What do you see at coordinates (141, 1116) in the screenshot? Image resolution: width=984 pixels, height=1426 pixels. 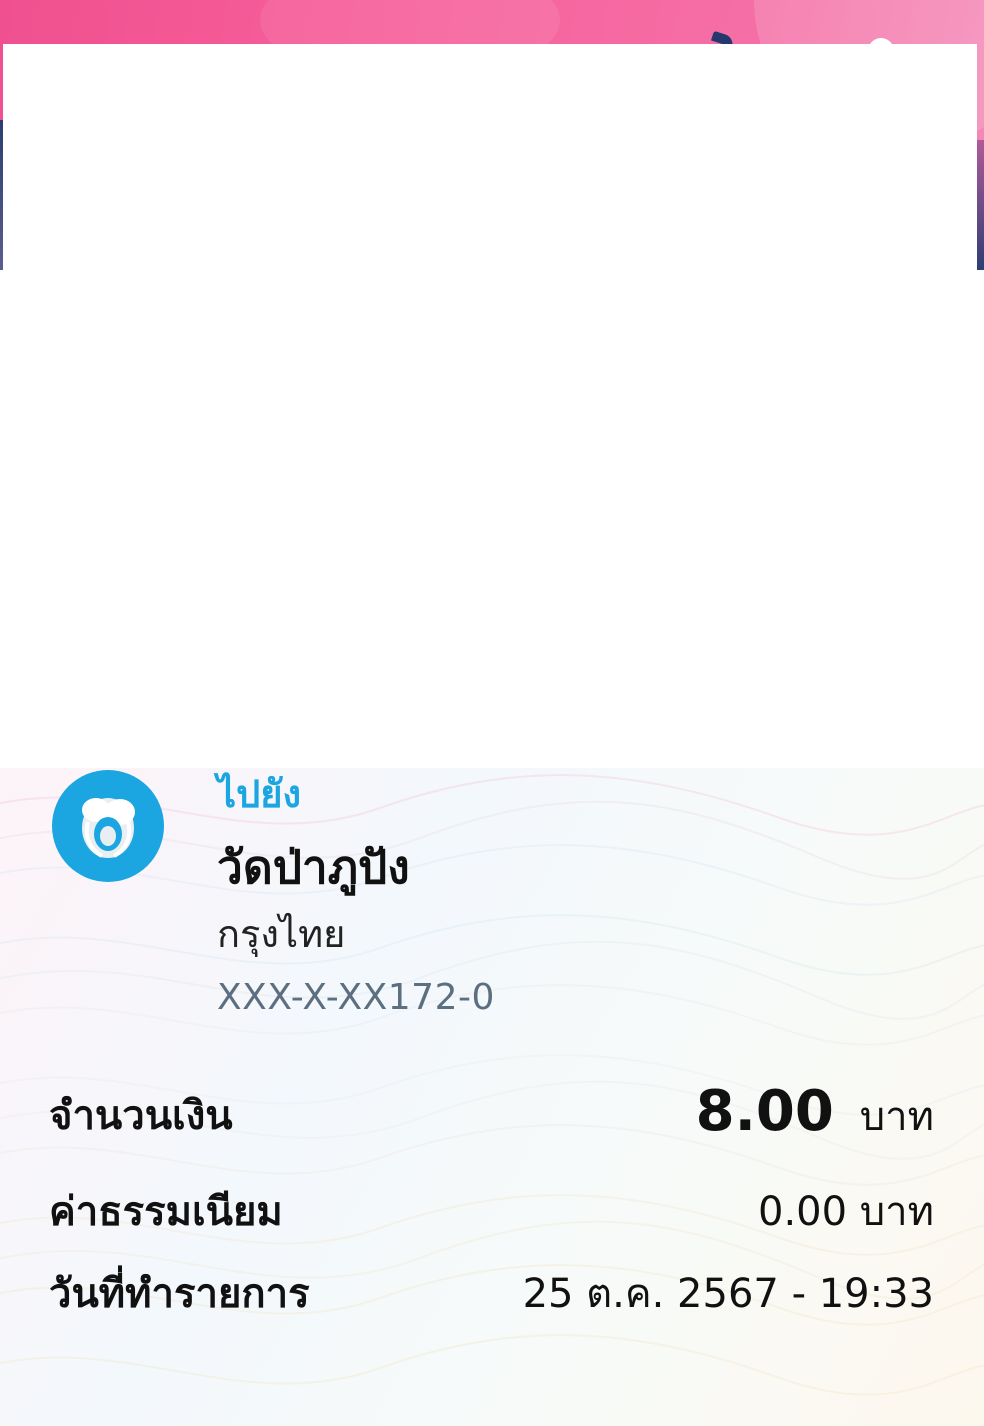 I see `amount-label: จำนวนเงิน` at bounding box center [141, 1116].